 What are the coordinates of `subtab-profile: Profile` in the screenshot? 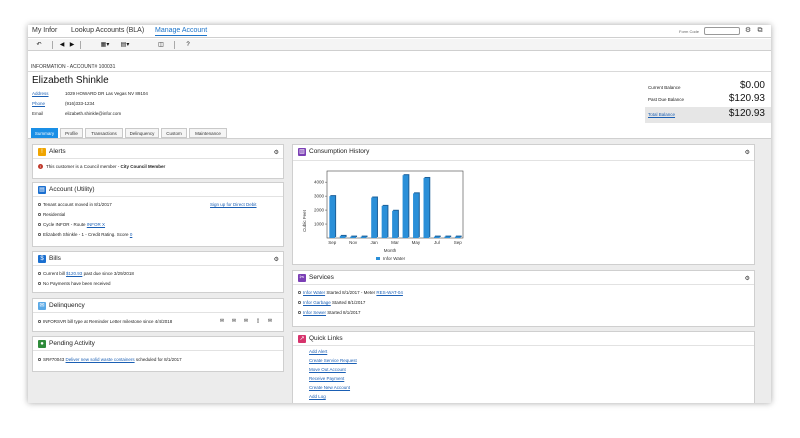 It's located at (71, 133).